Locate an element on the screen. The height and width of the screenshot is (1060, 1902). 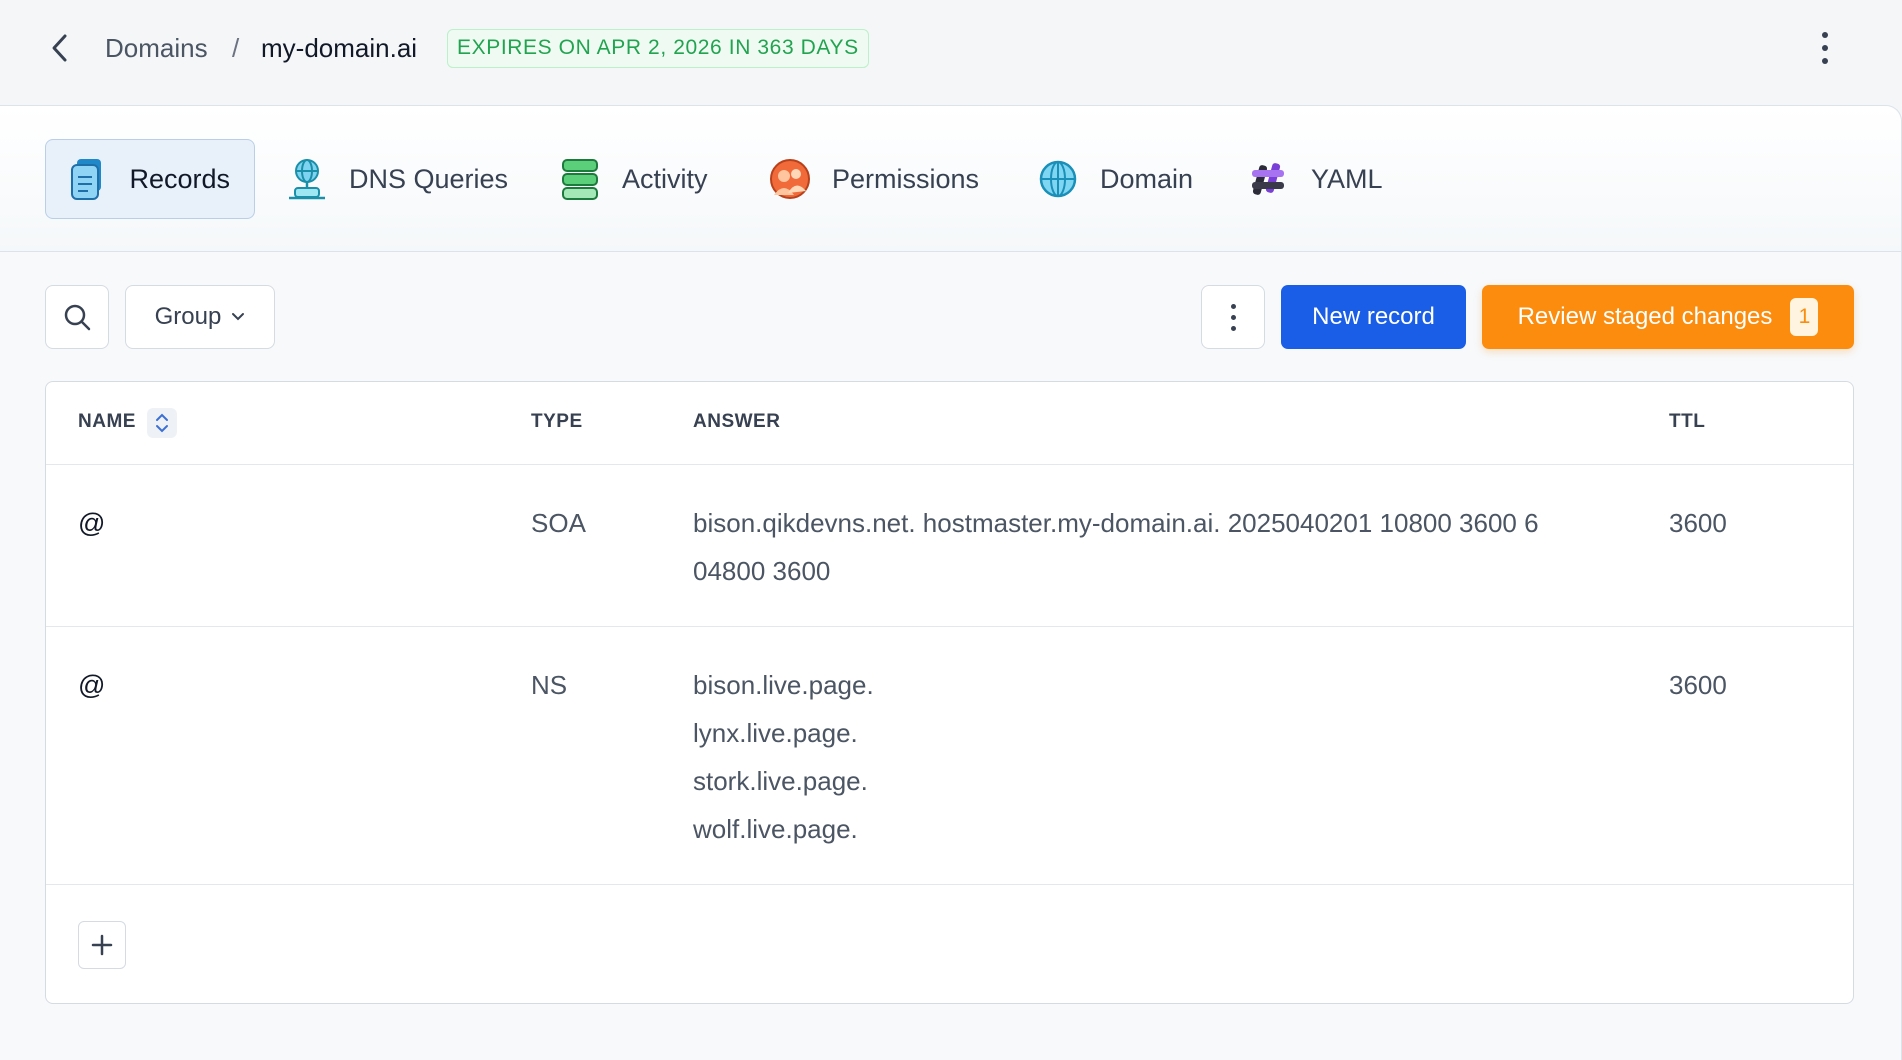
tab-domain: Domain is located at coordinates (1116, 179).